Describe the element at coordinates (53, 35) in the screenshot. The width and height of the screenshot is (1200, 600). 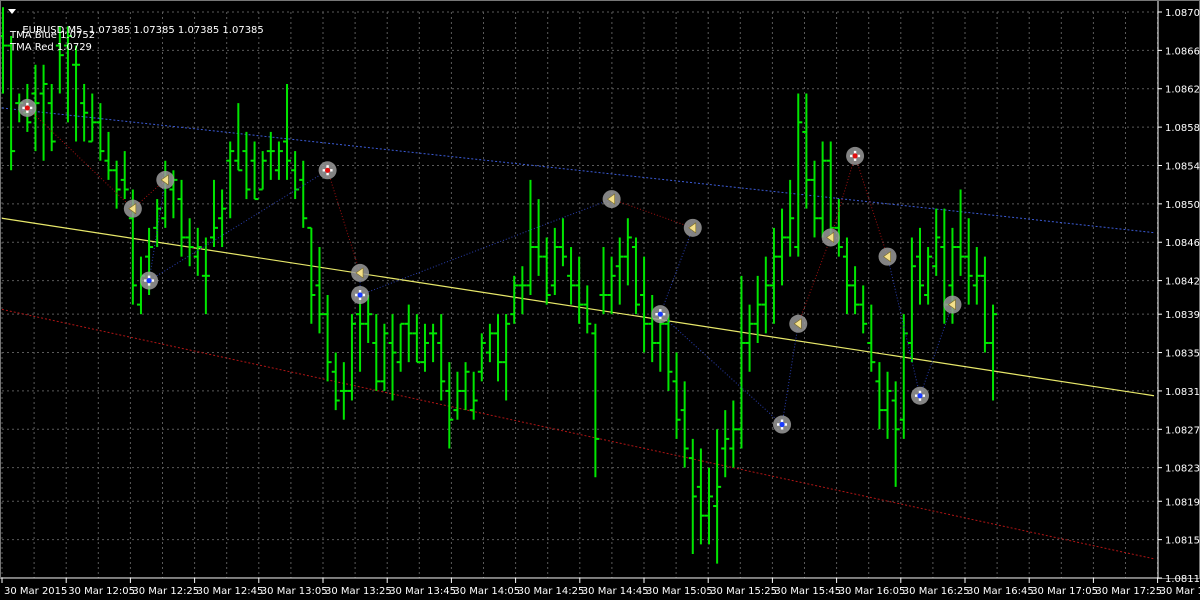
I see `tma-blue-label: TMA Blue 1.0752` at that location.